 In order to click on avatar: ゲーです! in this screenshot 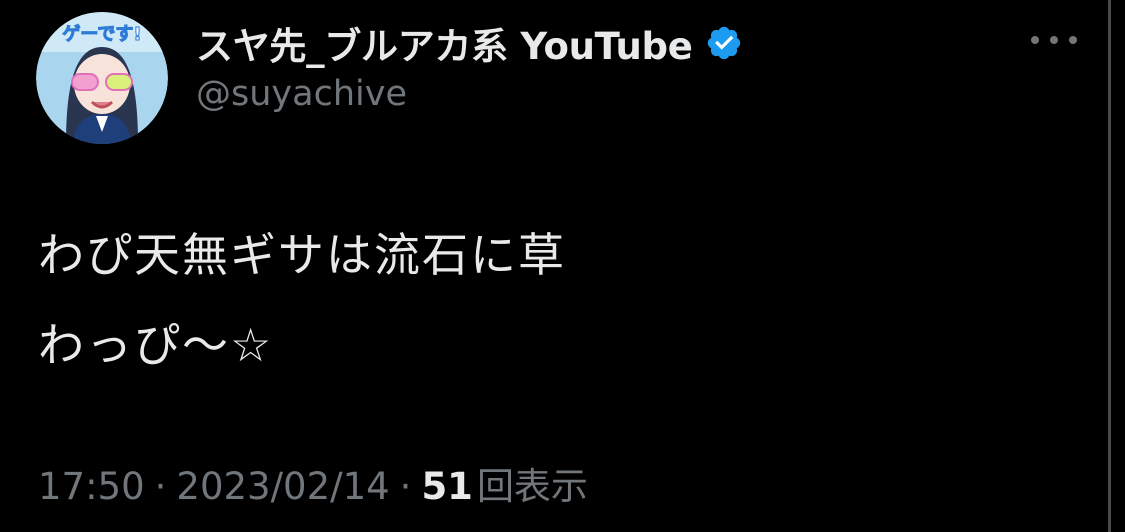, I will do `click(102, 78)`.